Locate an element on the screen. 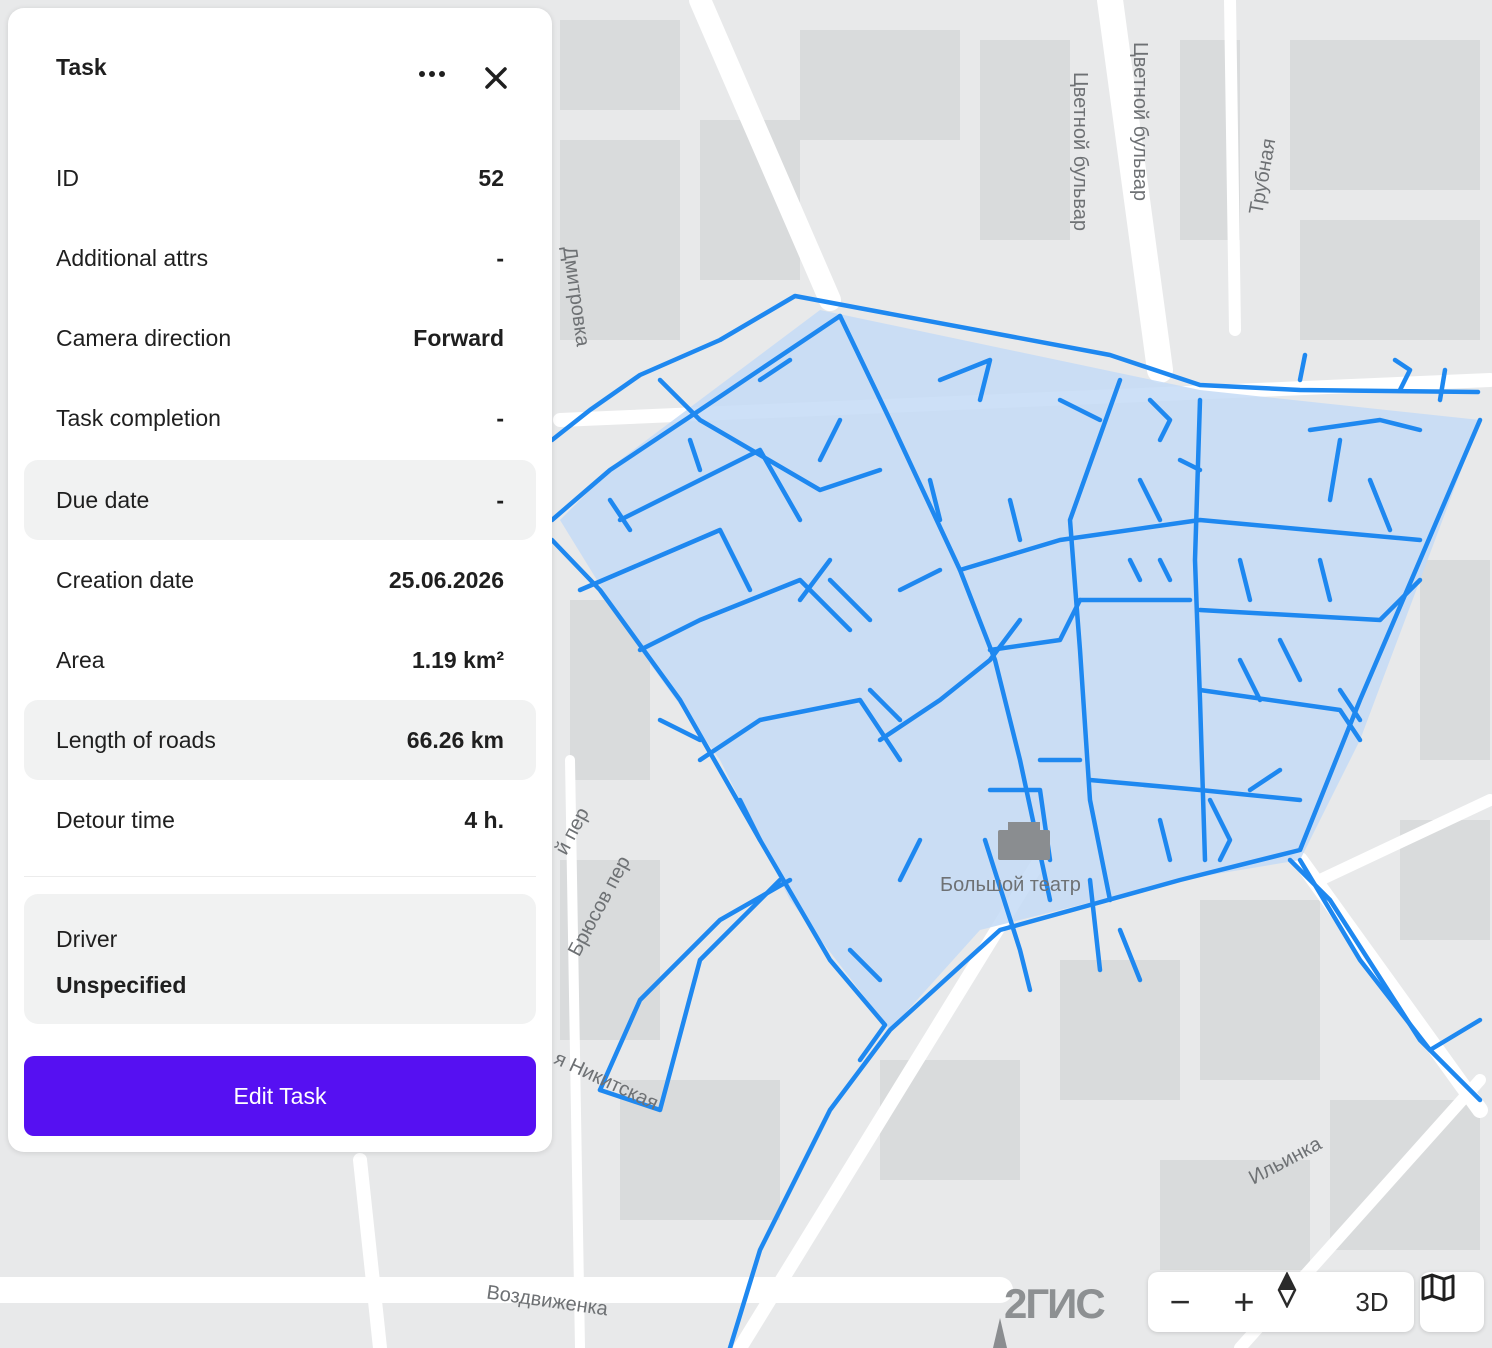 The width and height of the screenshot is (1492, 1348). row-label: Length of roads is located at coordinates (136, 740).